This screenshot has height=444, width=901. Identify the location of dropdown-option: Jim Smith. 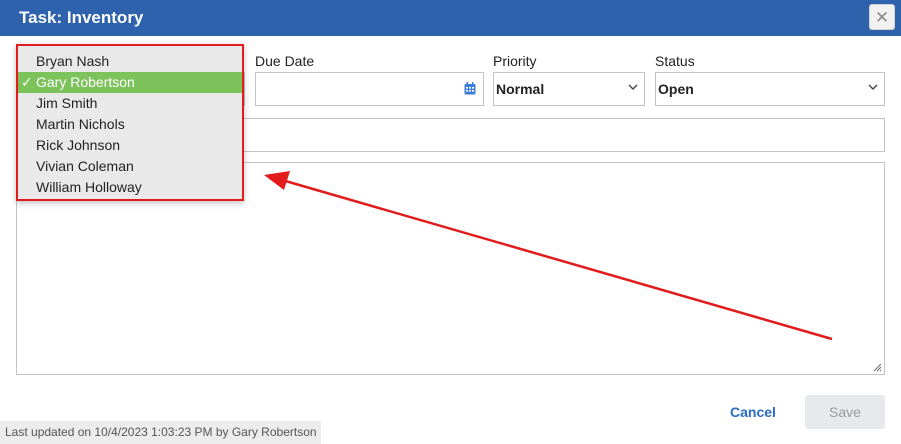
(130, 103).